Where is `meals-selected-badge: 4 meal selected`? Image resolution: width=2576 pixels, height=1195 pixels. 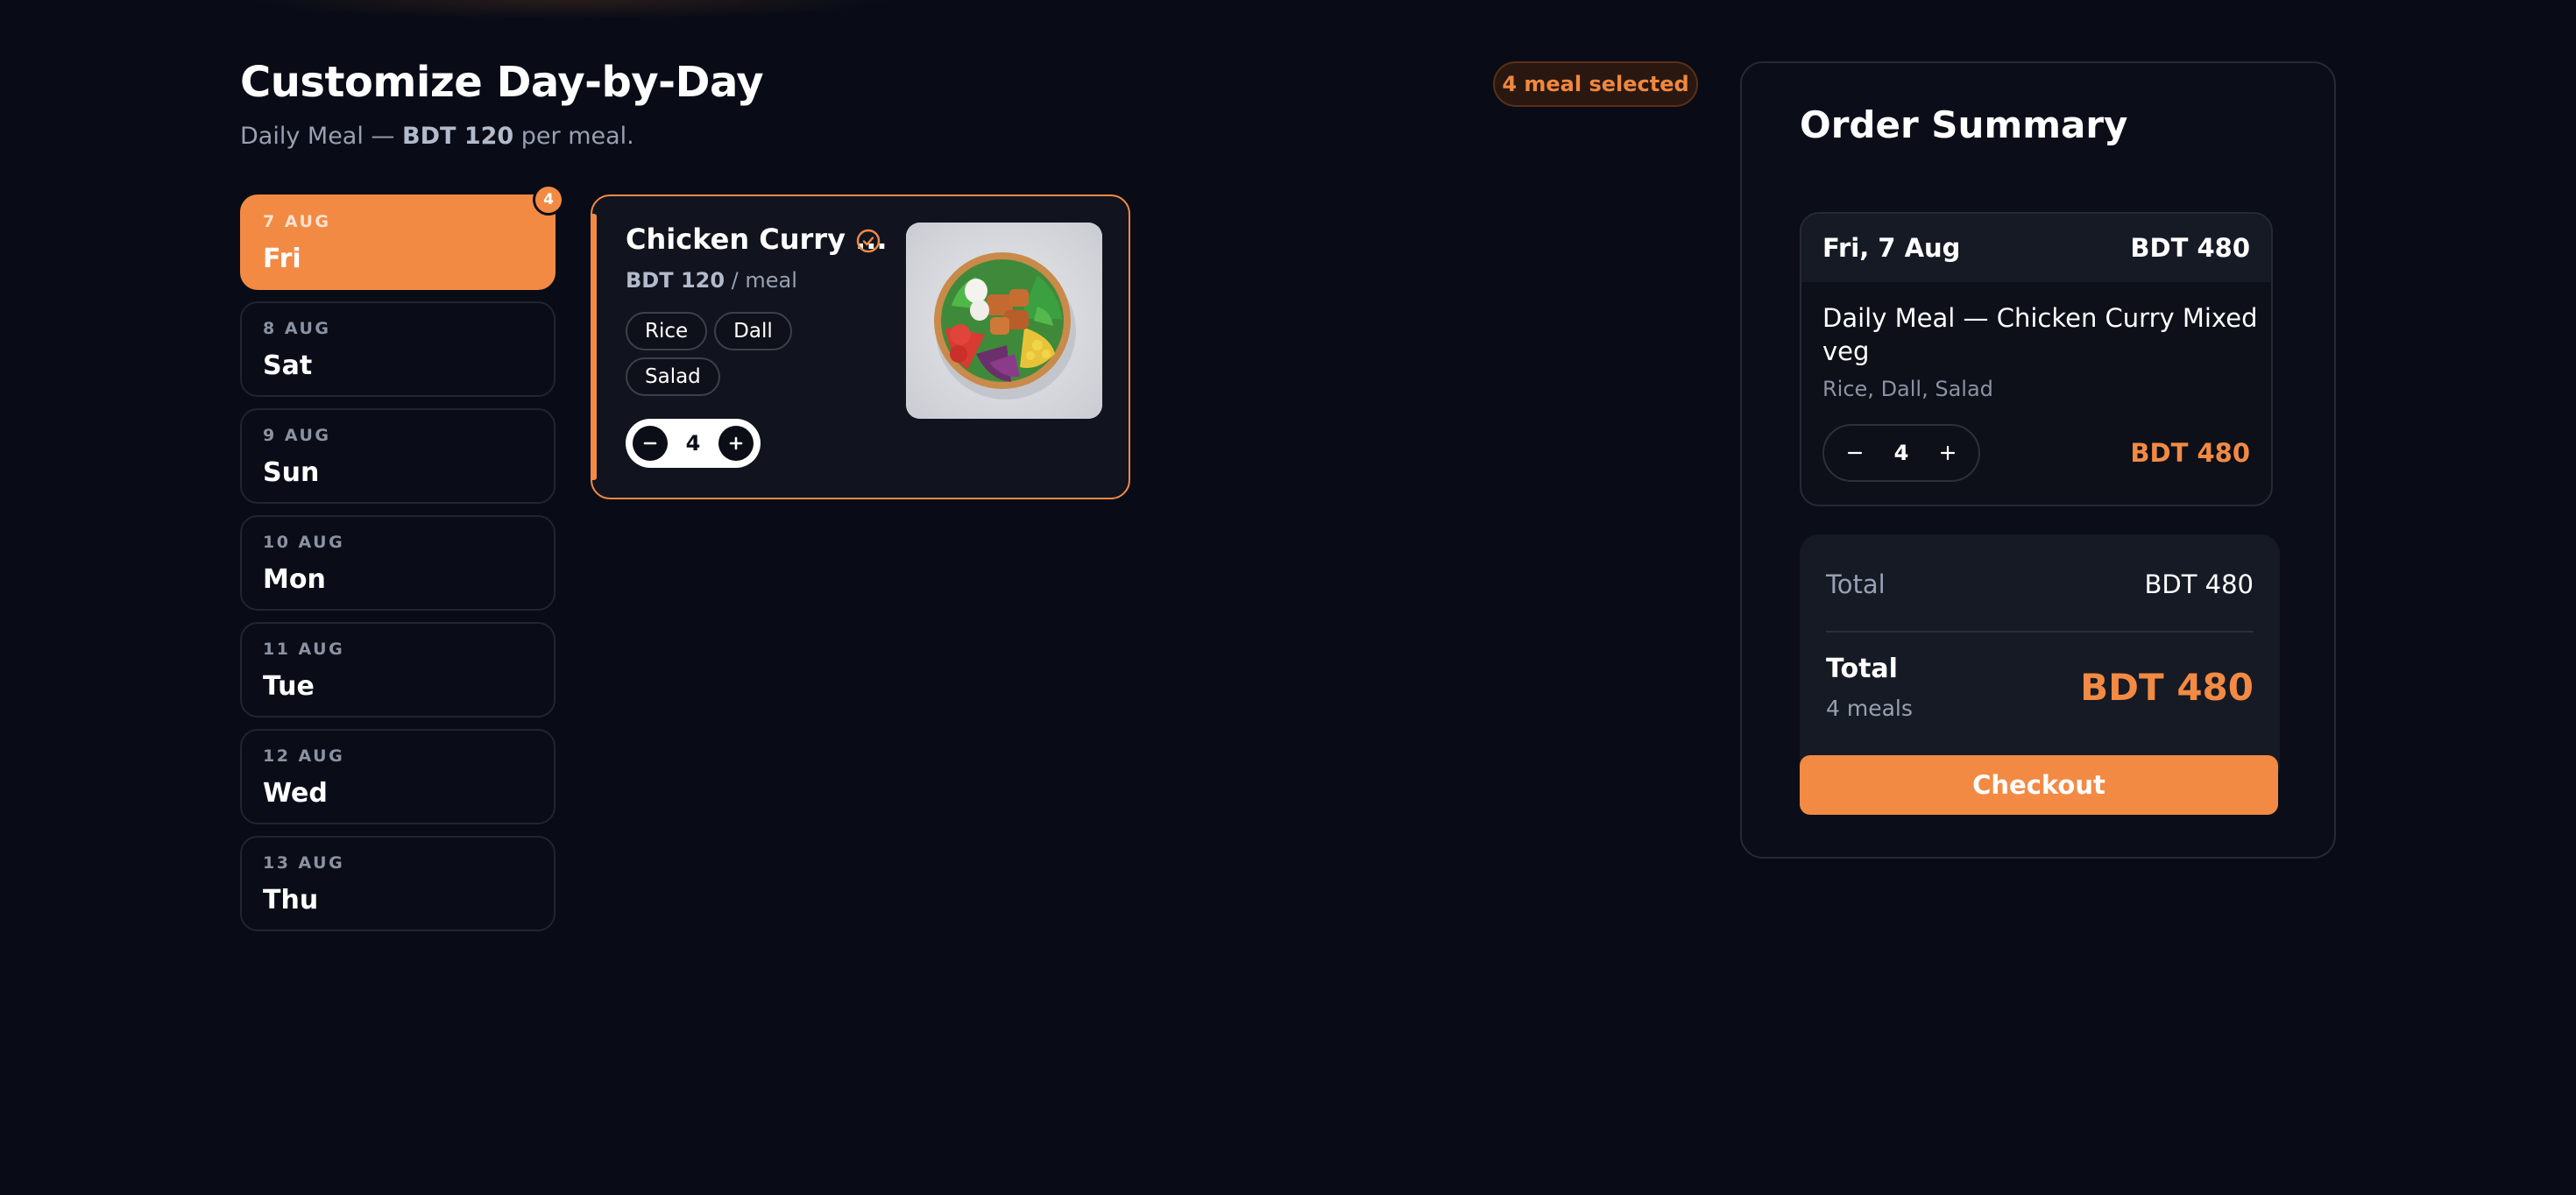
meals-selected-badge: 4 meal selected is located at coordinates (1595, 84).